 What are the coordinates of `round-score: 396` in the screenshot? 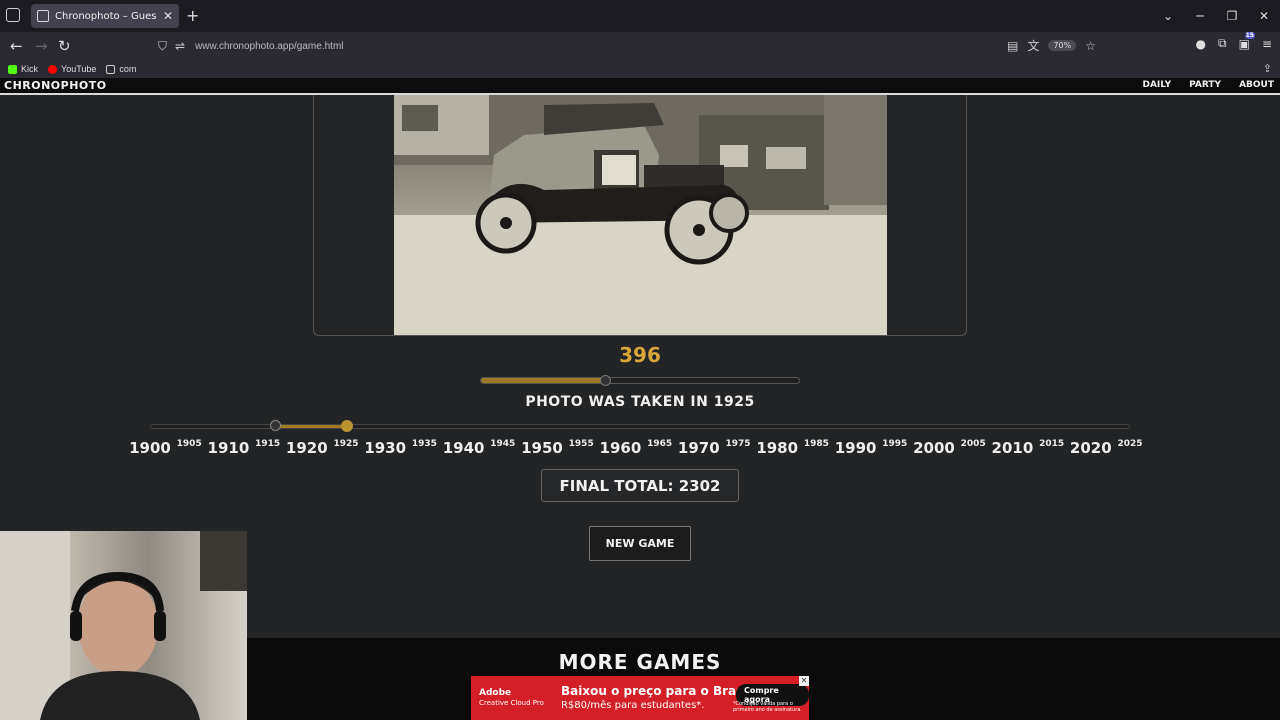 It's located at (640, 355).